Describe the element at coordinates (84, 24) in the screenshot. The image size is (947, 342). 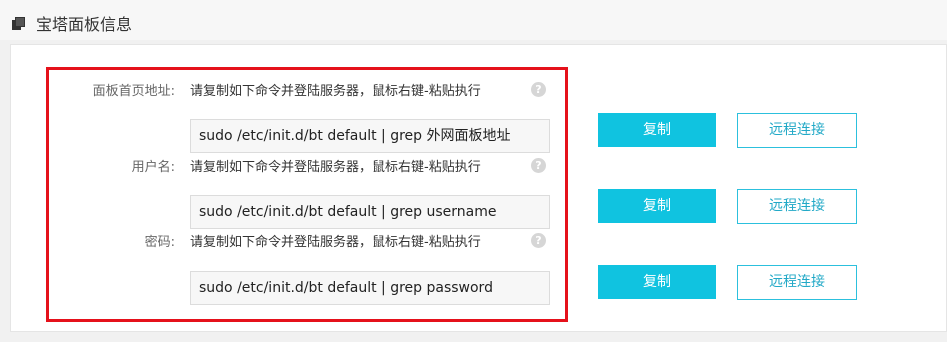
I see `section-title: 宝塔面板信息` at that location.